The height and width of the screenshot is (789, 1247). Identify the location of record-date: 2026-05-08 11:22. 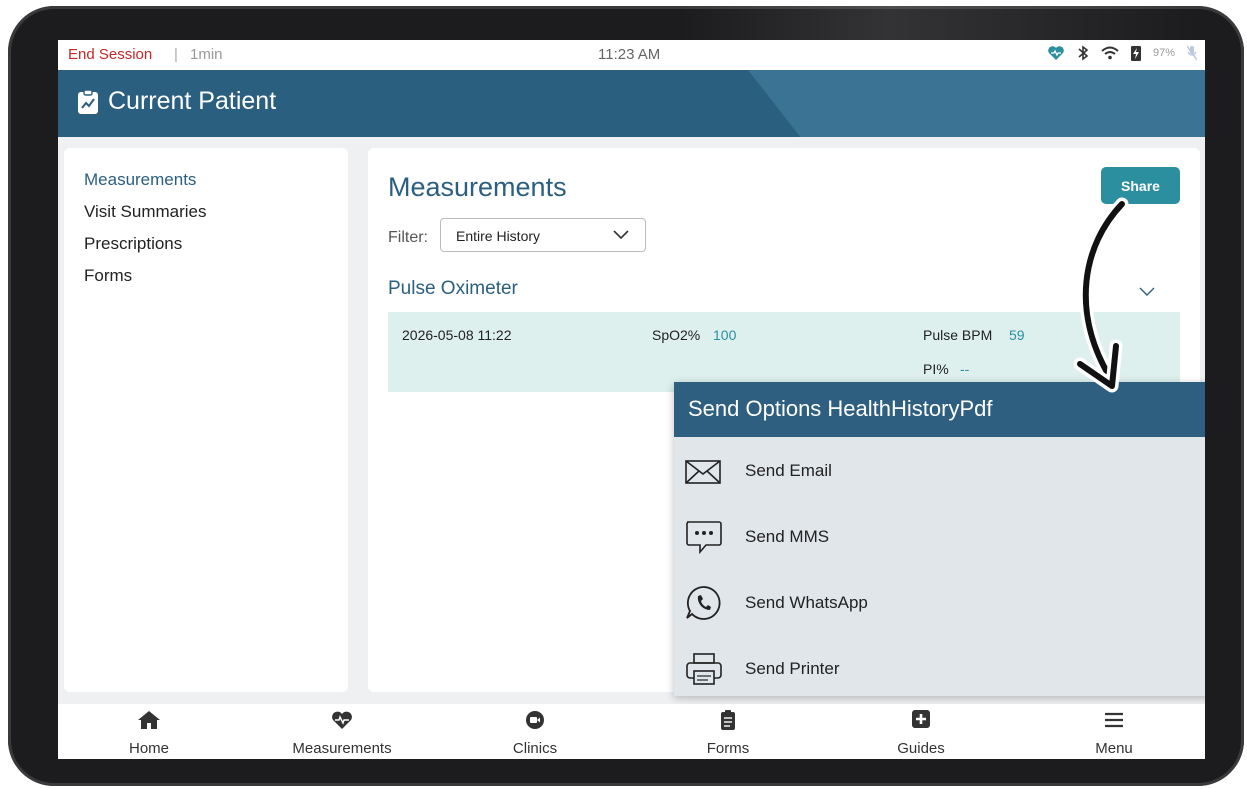
(457, 335).